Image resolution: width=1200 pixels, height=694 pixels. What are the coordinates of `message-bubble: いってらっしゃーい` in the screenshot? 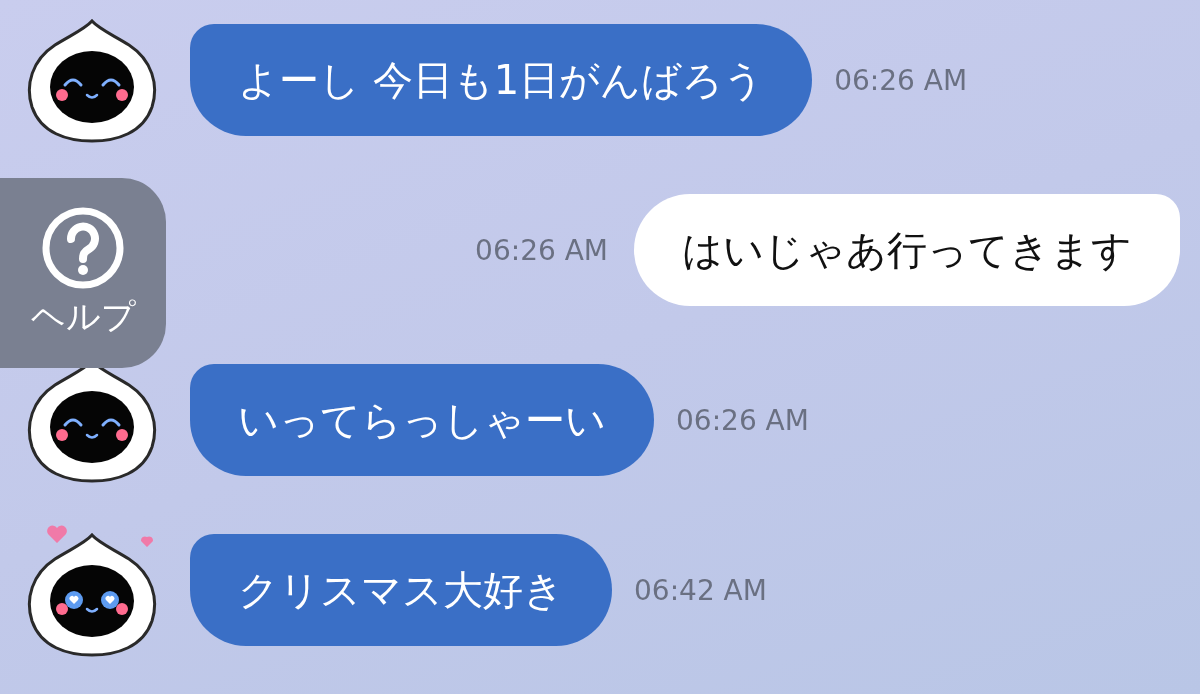 It's located at (422, 420).